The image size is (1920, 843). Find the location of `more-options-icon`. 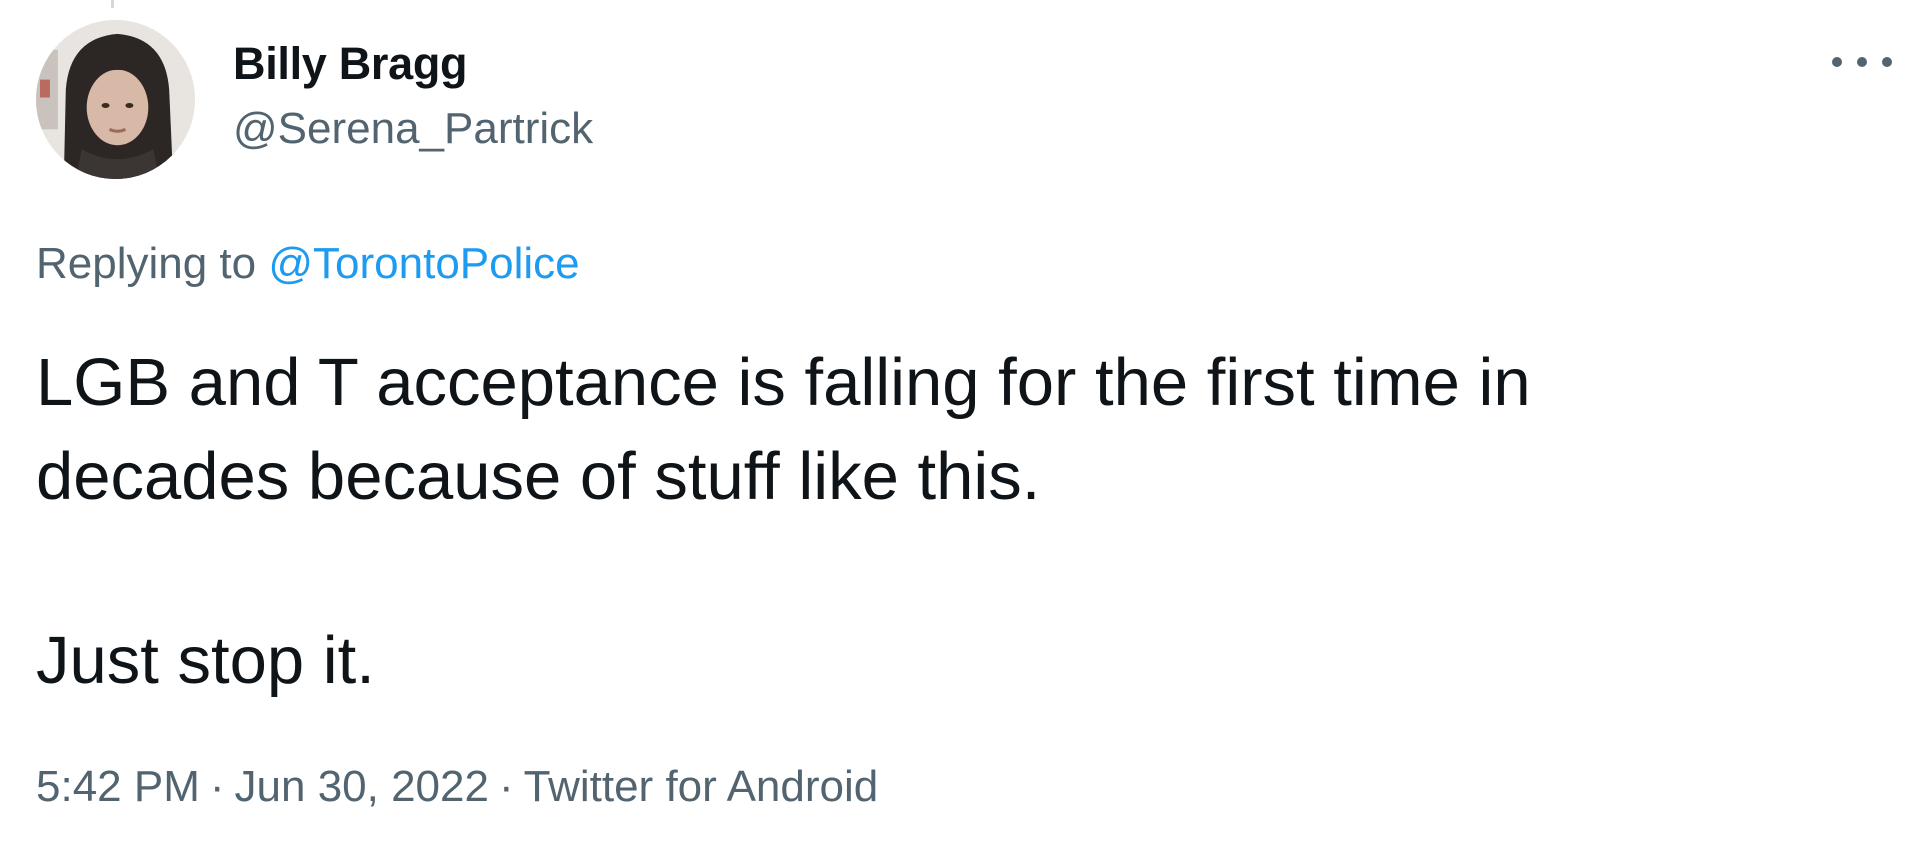

more-options-icon is located at coordinates (1837, 62).